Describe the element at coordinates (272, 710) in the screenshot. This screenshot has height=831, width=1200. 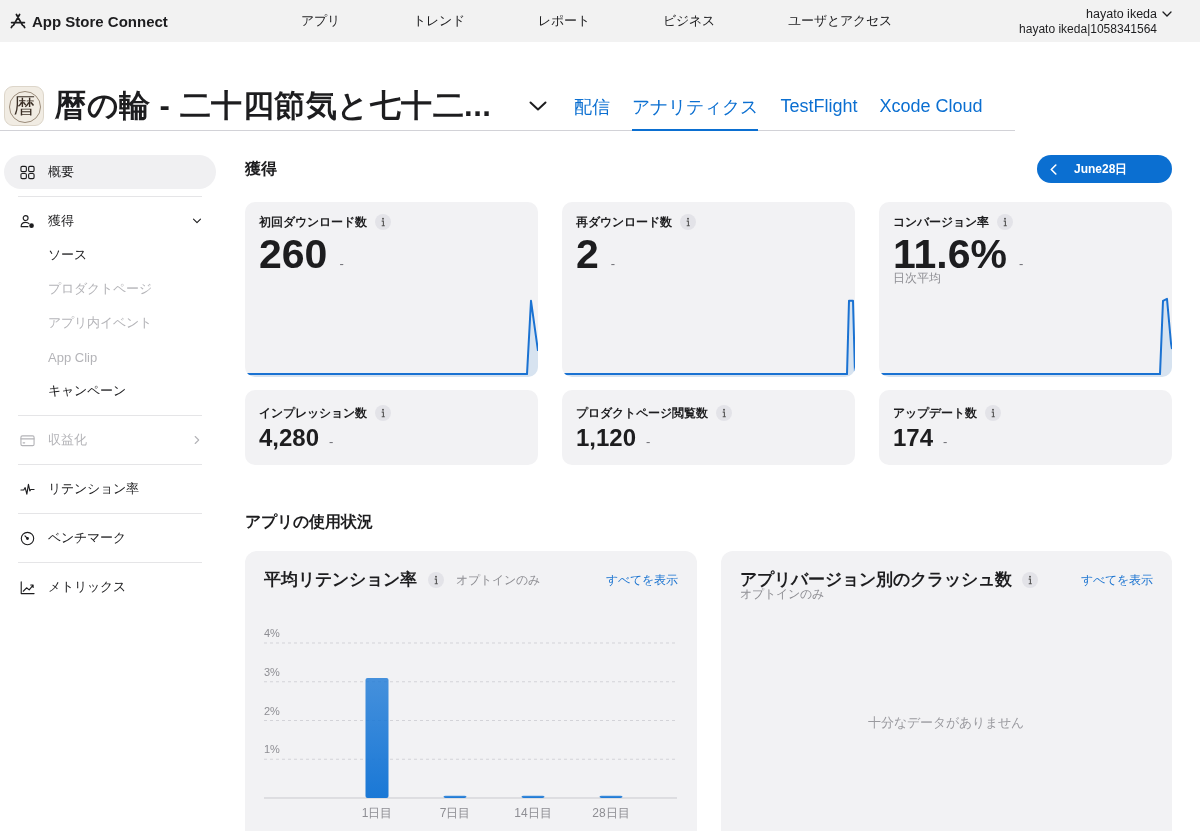
I see `y-tick-label: 2%` at that location.